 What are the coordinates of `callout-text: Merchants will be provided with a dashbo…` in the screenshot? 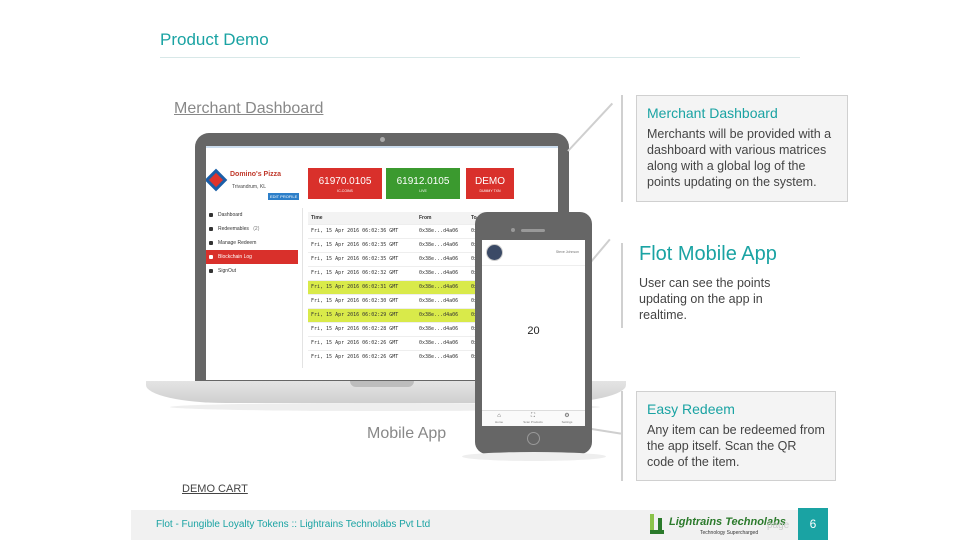 It's located at (739, 158).